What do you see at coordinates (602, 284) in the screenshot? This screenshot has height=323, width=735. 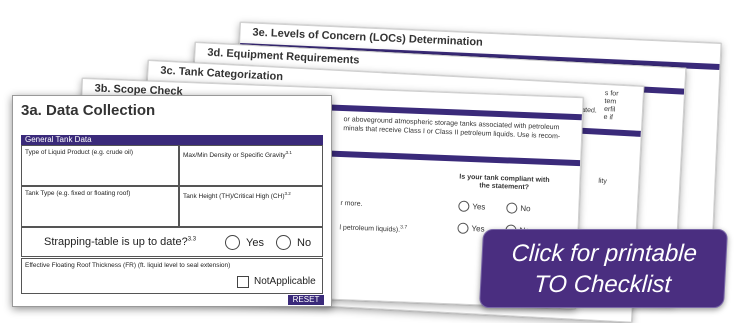 I see `banner-line-2: TO Checklist` at bounding box center [602, 284].